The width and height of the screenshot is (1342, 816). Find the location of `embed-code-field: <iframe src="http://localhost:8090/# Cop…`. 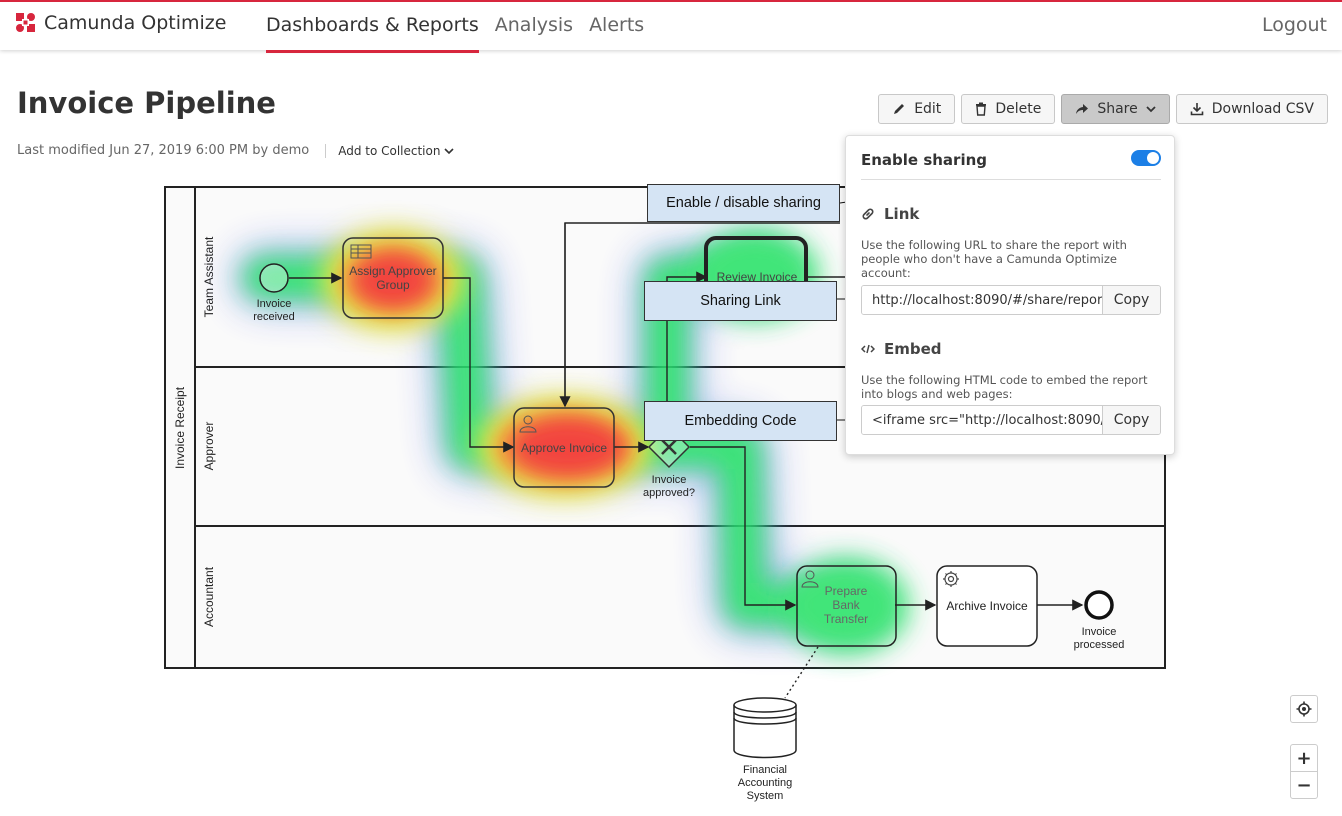

embed-code-field: <iframe src="http://localhost:8090/# Cop… is located at coordinates (1011, 420).